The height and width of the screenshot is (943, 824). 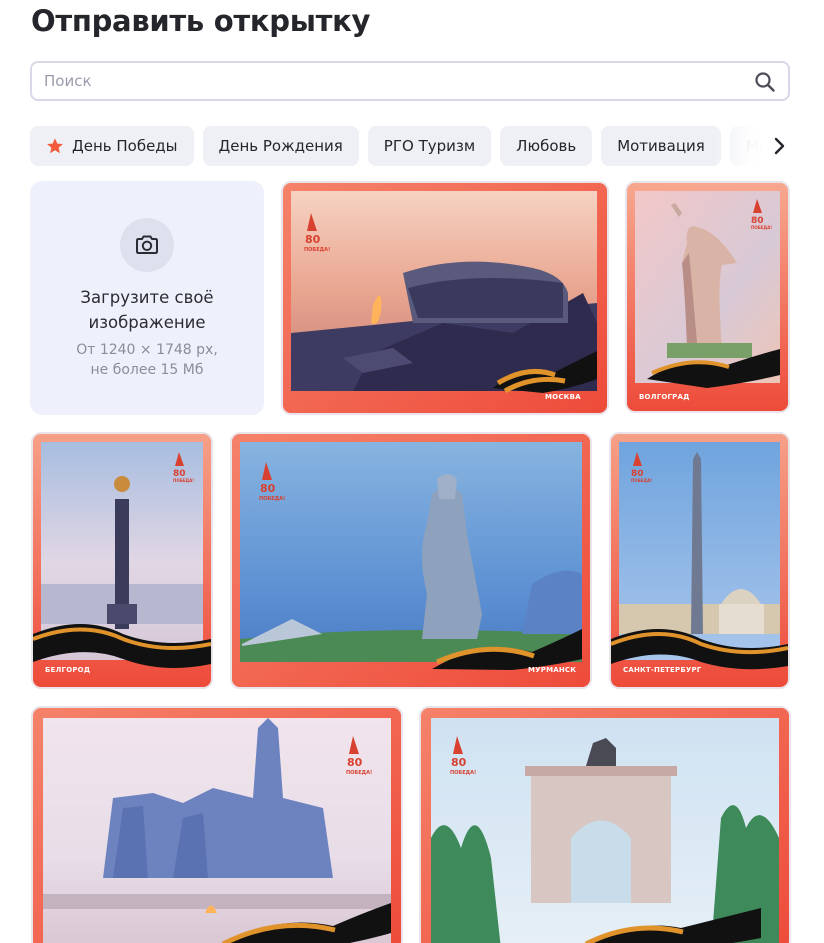 What do you see at coordinates (765, 82) in the screenshot?
I see `search-icon` at bounding box center [765, 82].